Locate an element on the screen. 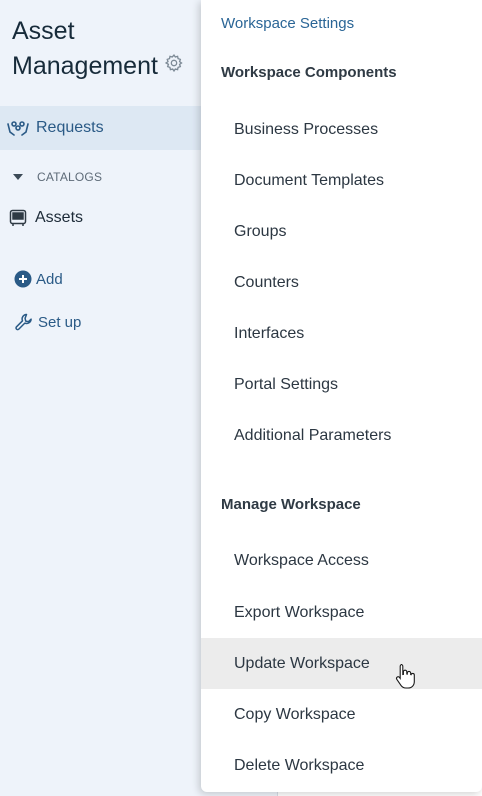 This screenshot has width=482, height=796. catalogs-label: CATALOGS is located at coordinates (70, 177).